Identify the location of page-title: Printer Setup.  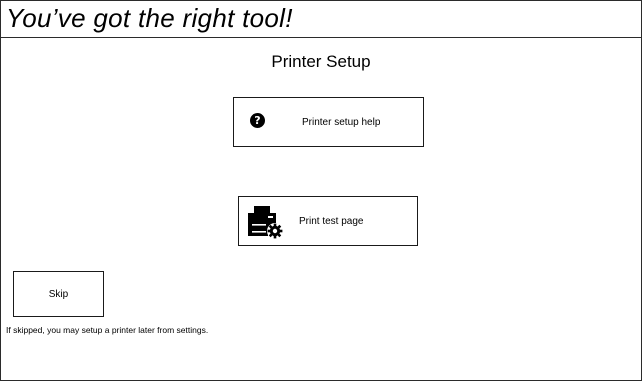
(321, 61).